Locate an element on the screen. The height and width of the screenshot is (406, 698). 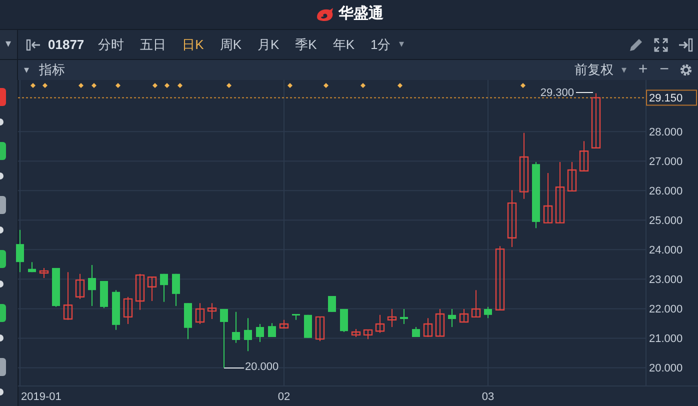
price-axis-label: 27.000 is located at coordinates (666, 162).